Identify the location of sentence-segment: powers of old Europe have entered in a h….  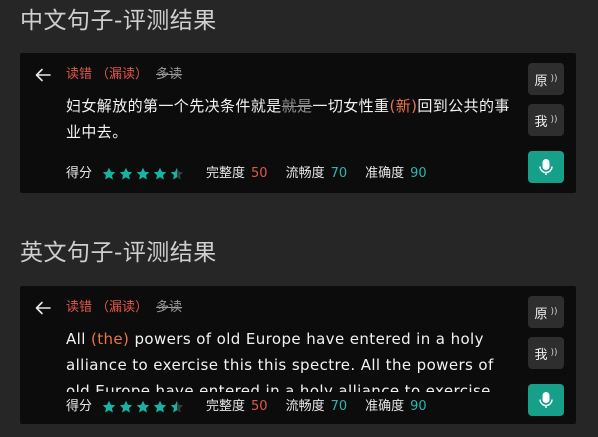
(280, 361).